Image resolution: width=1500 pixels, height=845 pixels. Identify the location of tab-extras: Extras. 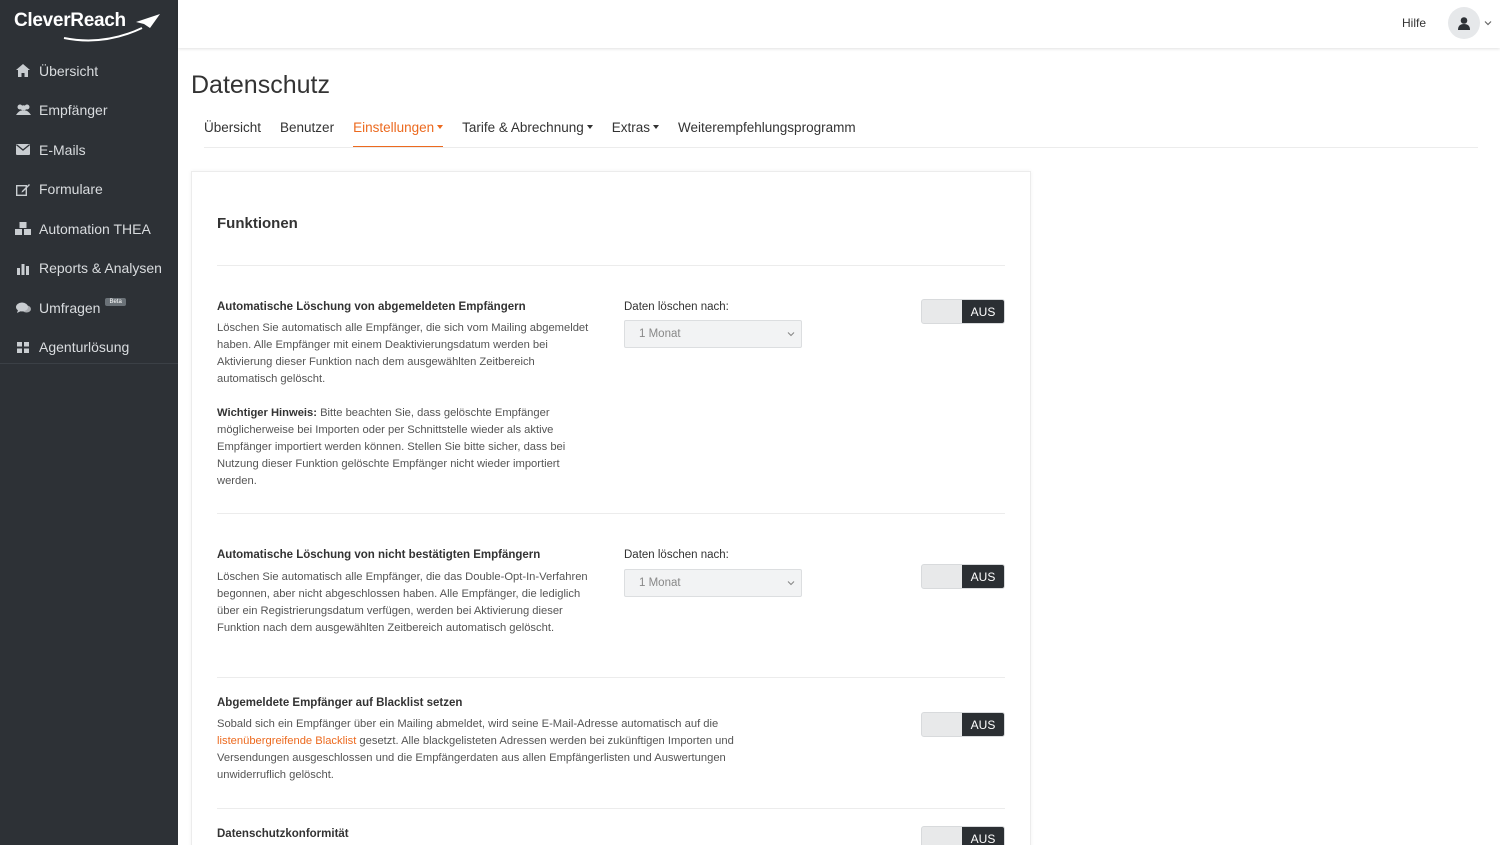
(635, 134).